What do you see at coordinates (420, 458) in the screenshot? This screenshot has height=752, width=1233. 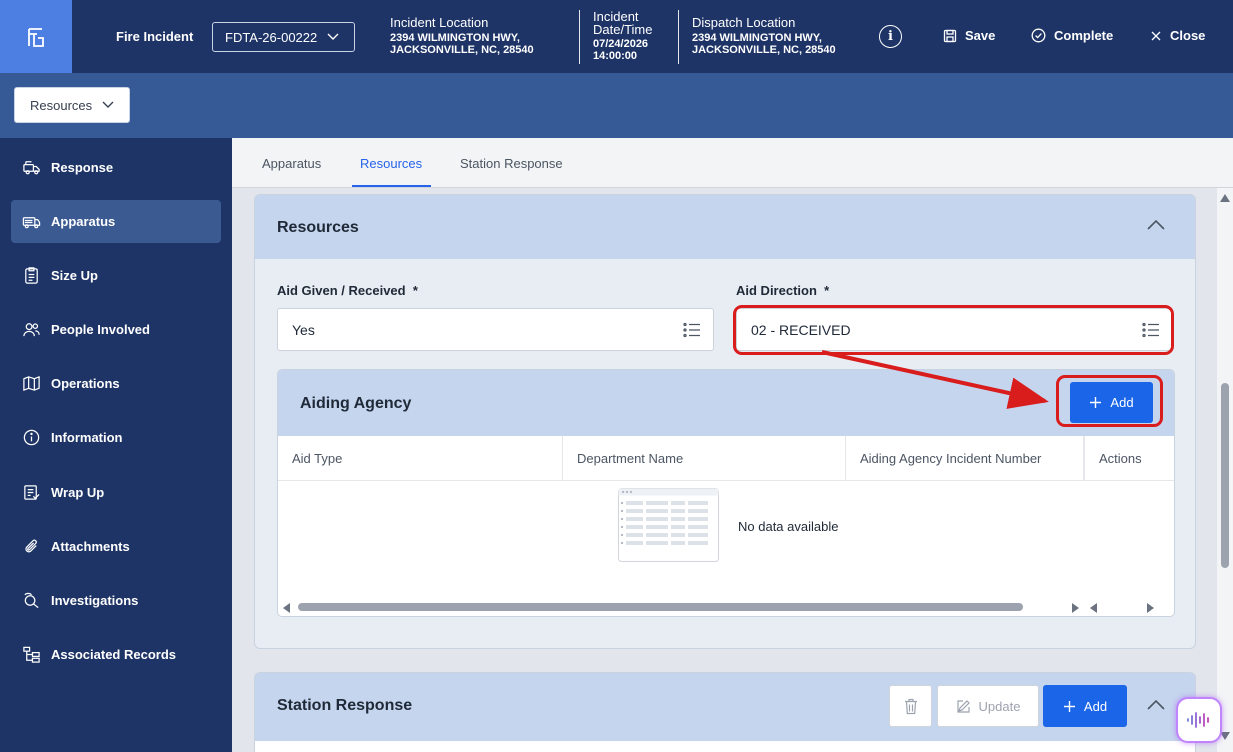 I see `column-aid-type: Aid Type` at bounding box center [420, 458].